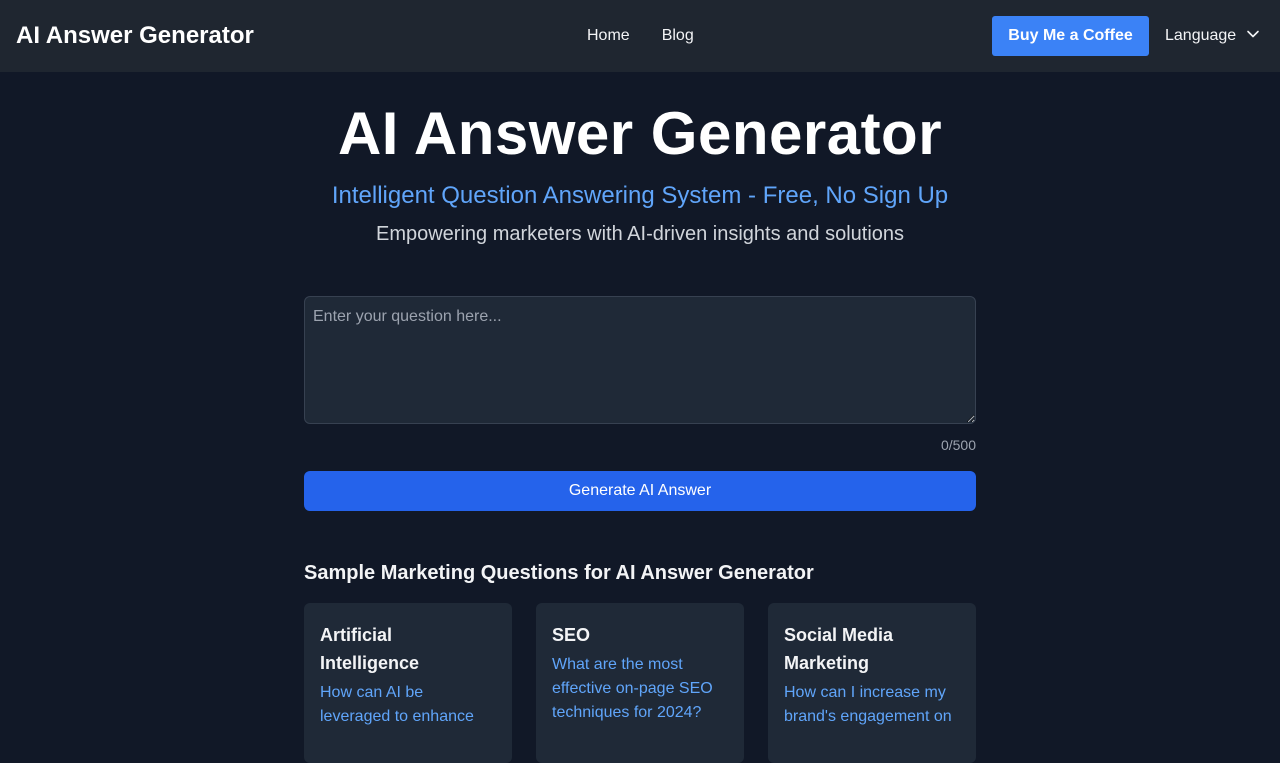  I want to click on card-title: Artificial Intelligence, so click(370, 649).